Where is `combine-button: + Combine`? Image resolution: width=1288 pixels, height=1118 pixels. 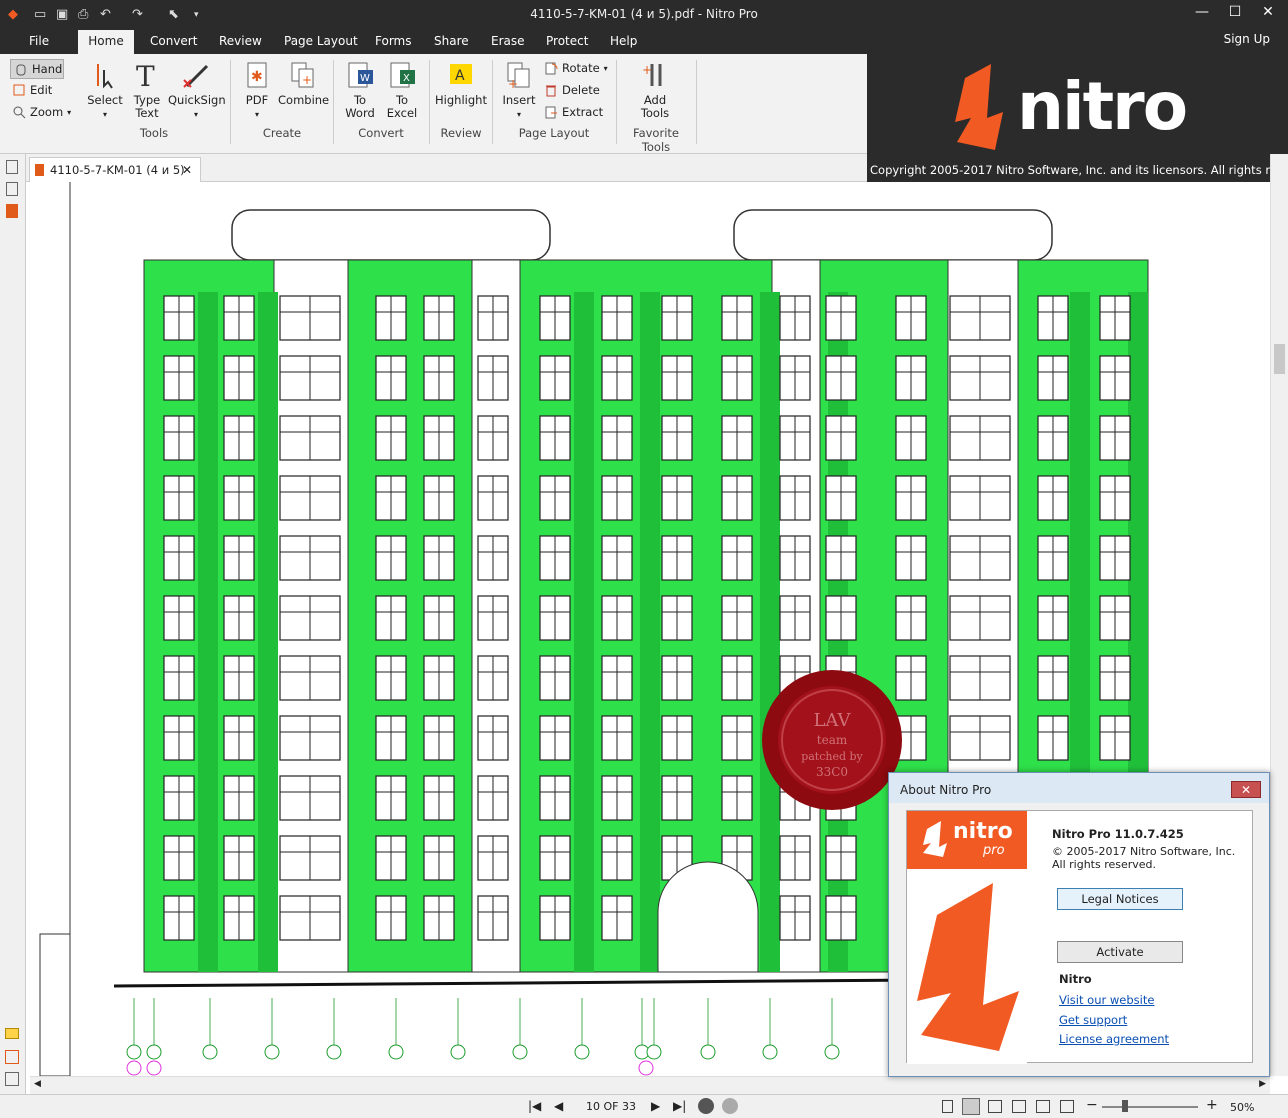
combine-button: + Combine is located at coordinates (303, 83).